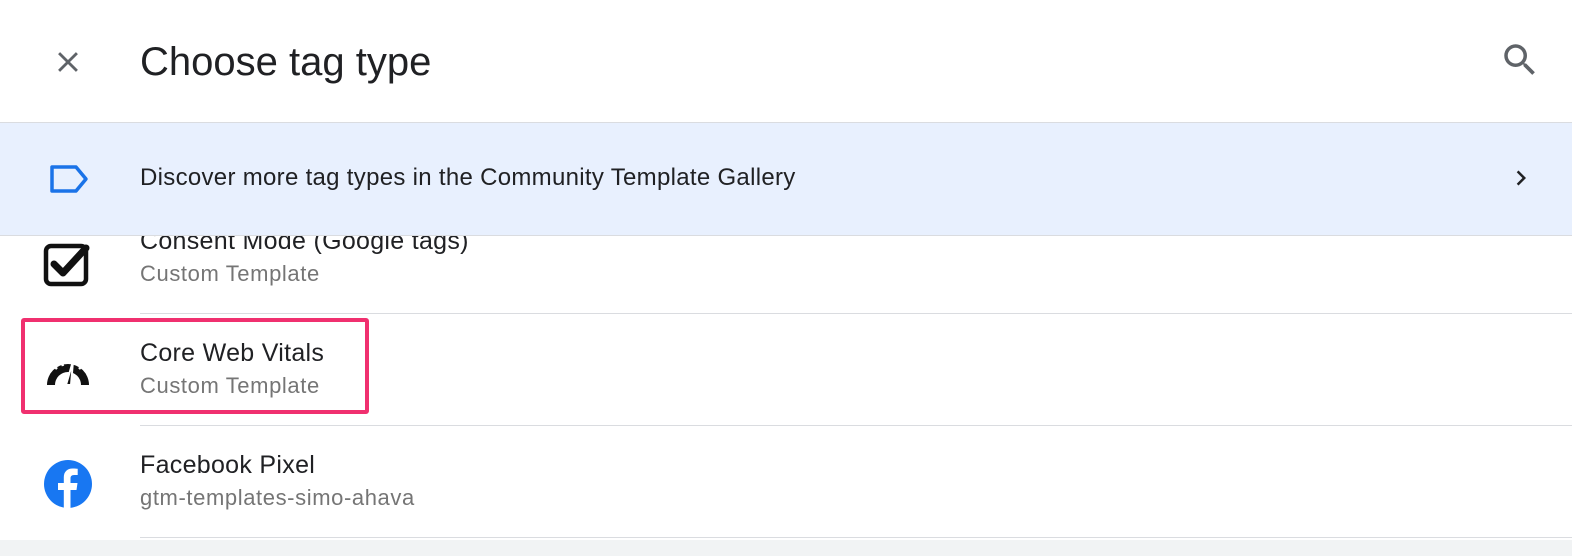 This screenshot has width=1572, height=556. Describe the element at coordinates (304, 245) in the screenshot. I see `tag-type-name: Consent Mode (Google tags)` at that location.